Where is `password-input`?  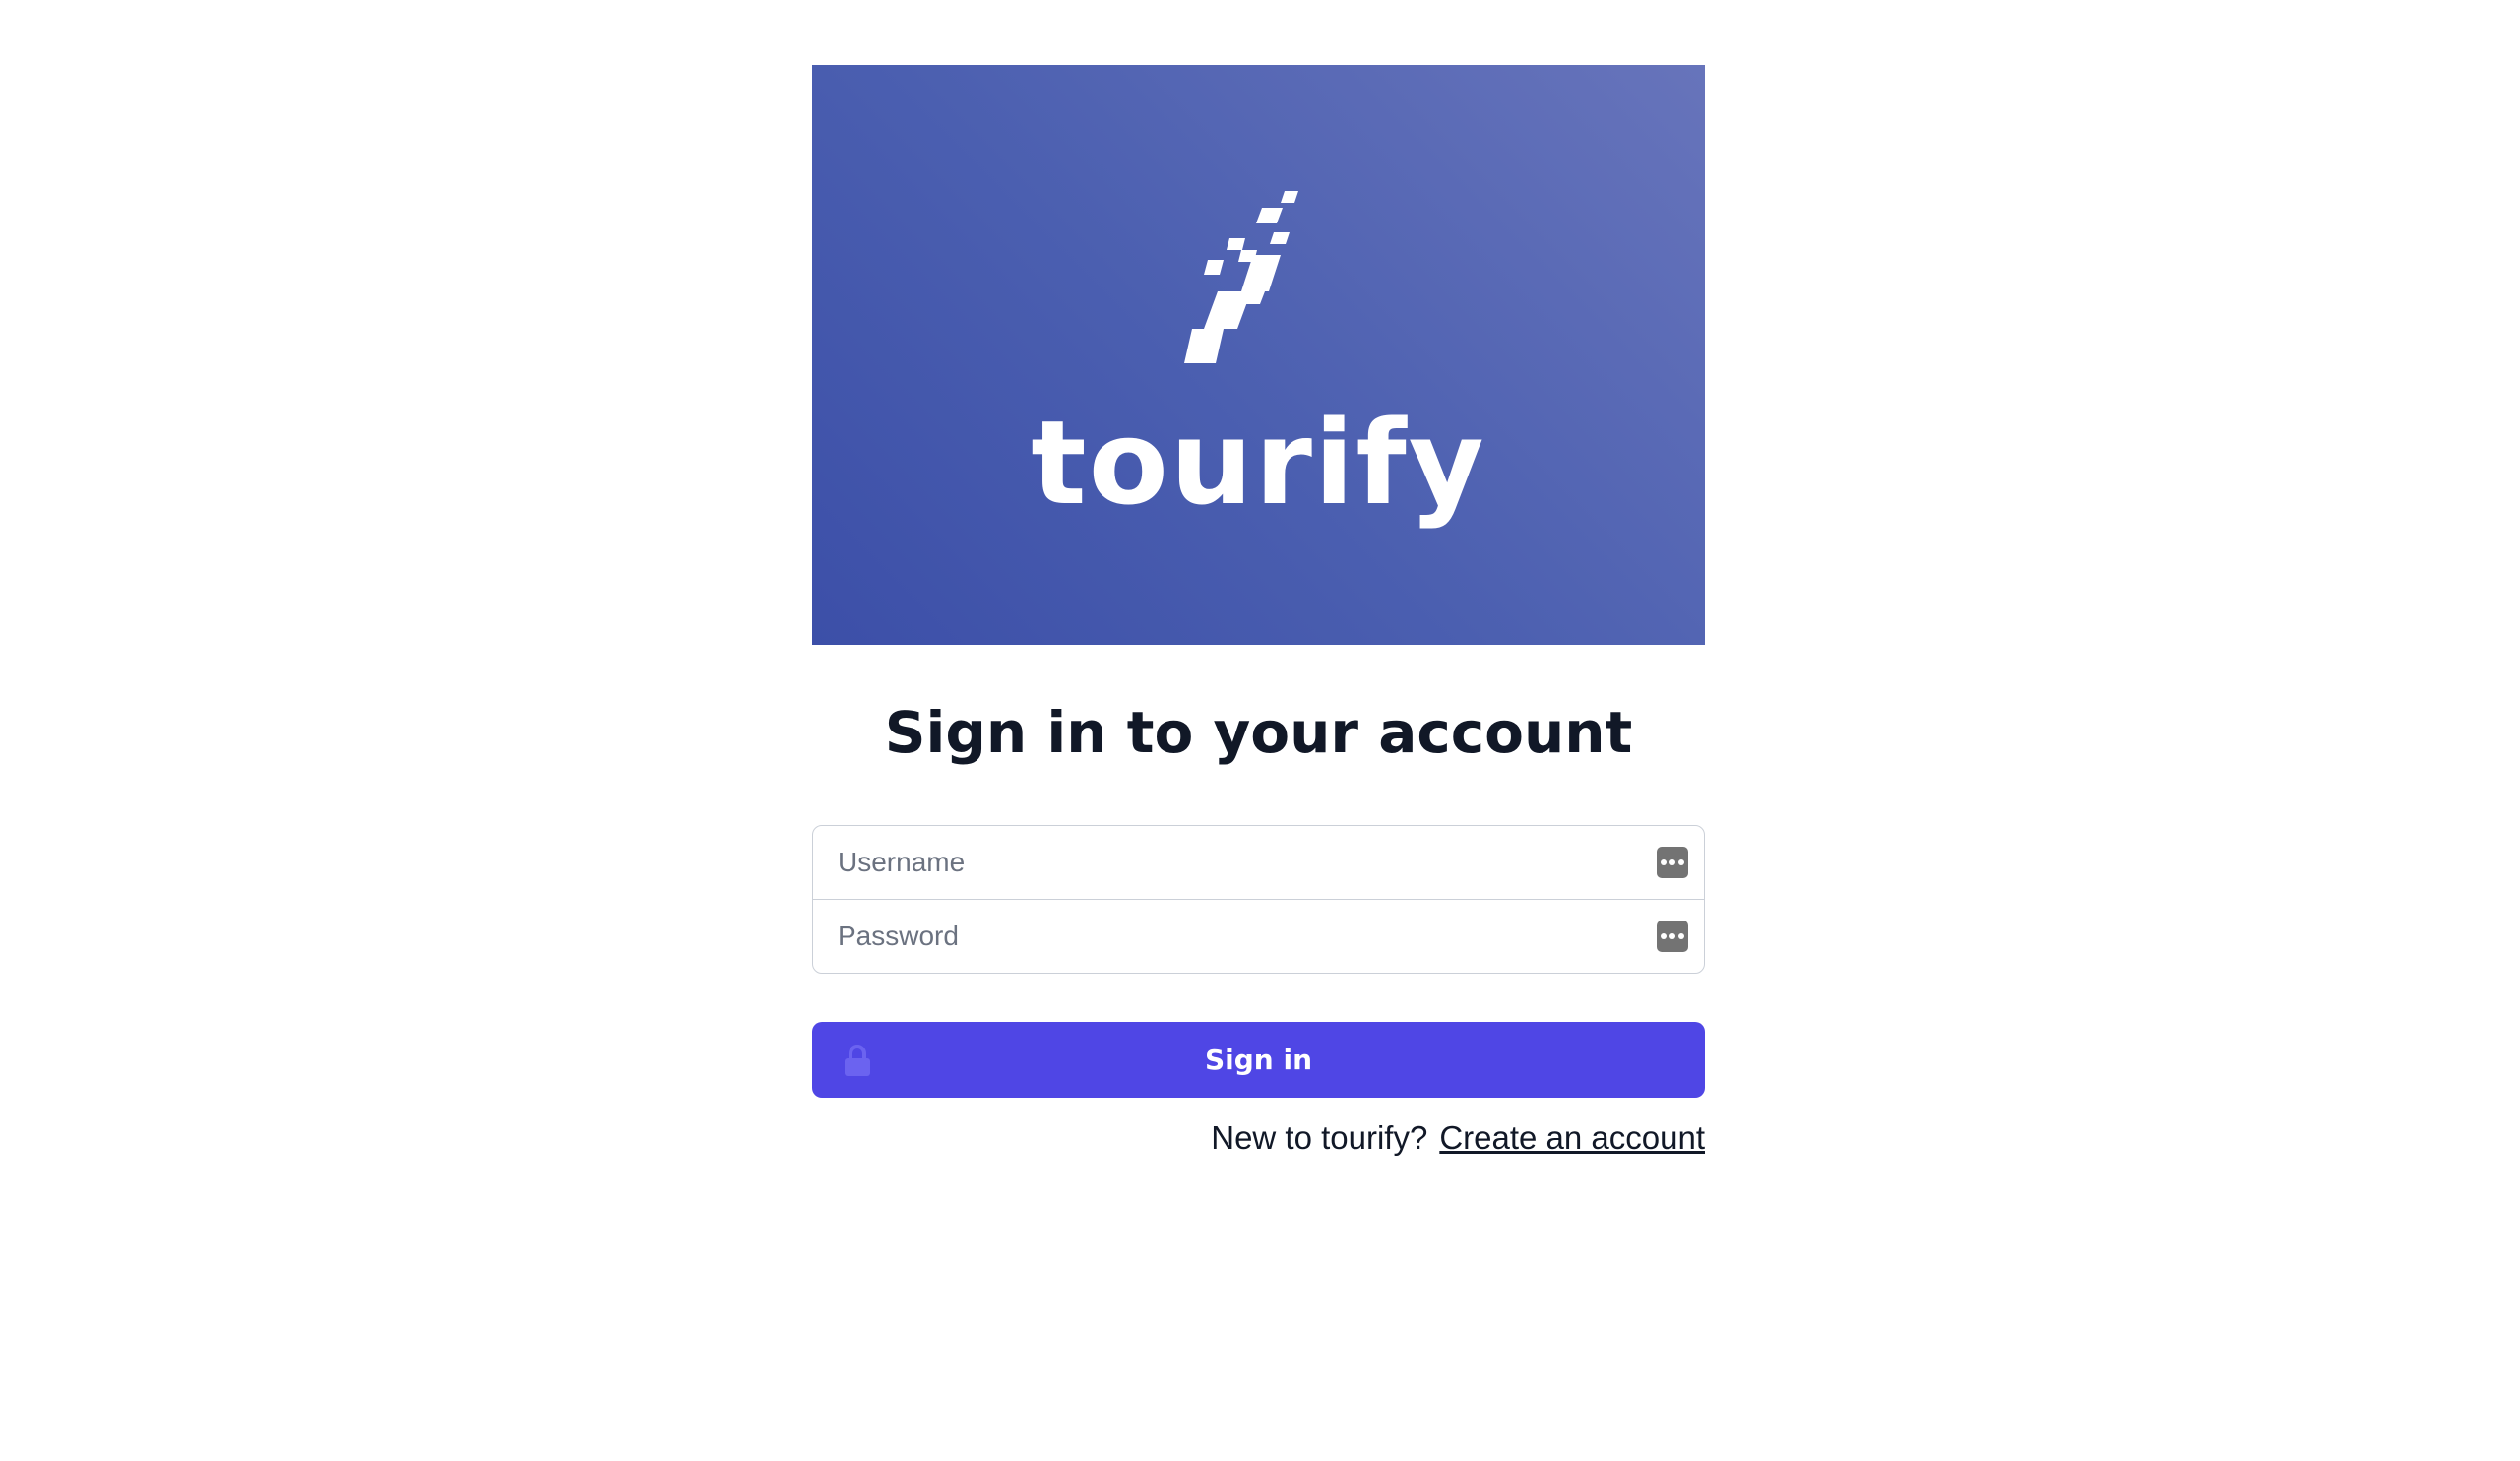
password-input is located at coordinates (1229, 936).